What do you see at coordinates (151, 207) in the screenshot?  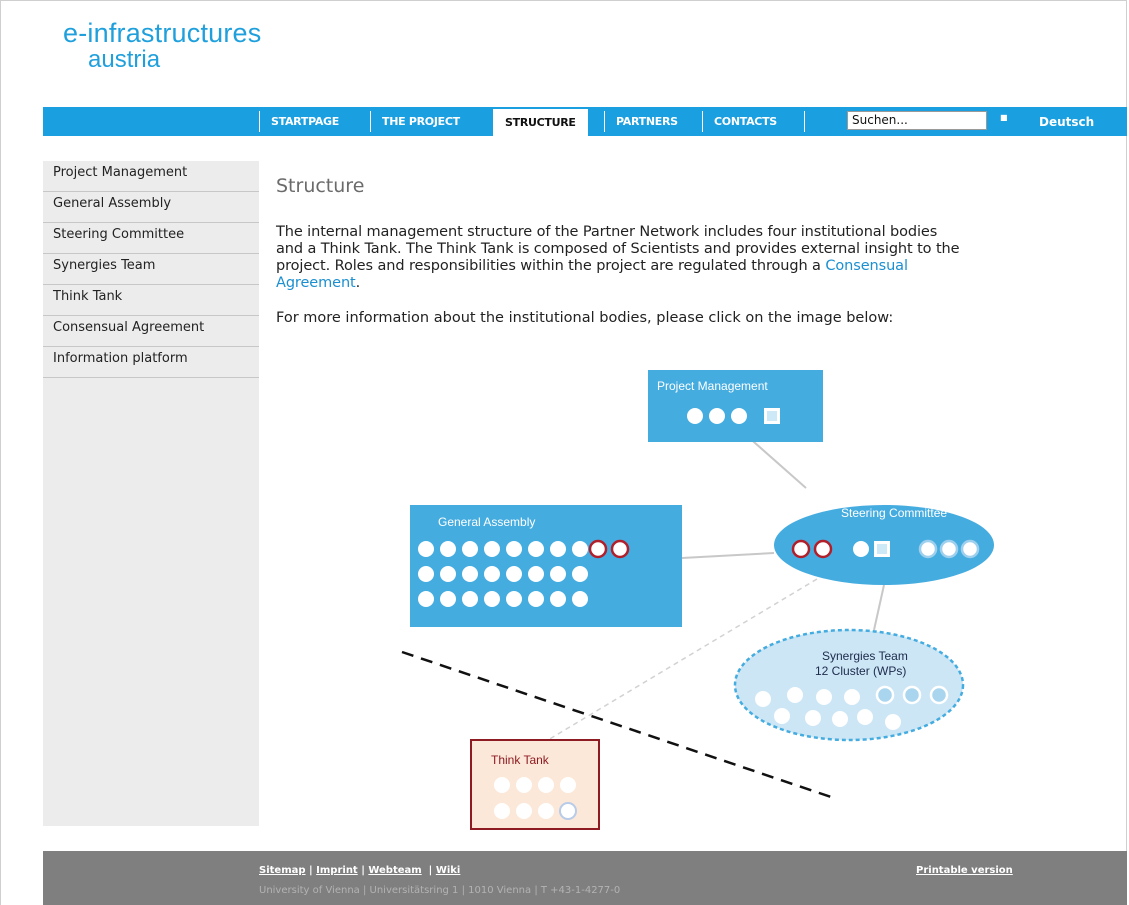 I see `sidebar-item-general-assembly: General Assembly` at bounding box center [151, 207].